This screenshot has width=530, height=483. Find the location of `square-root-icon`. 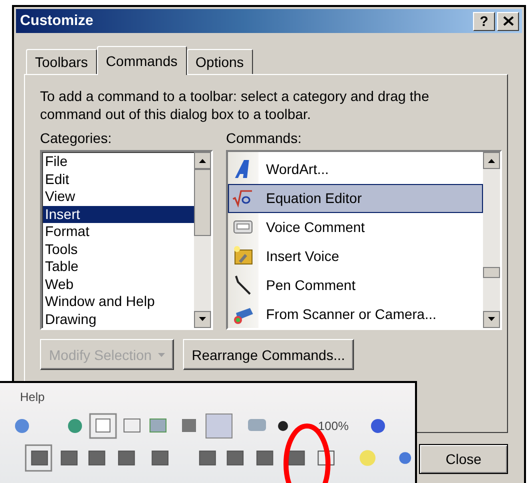

square-root-icon is located at coordinates (243, 198).